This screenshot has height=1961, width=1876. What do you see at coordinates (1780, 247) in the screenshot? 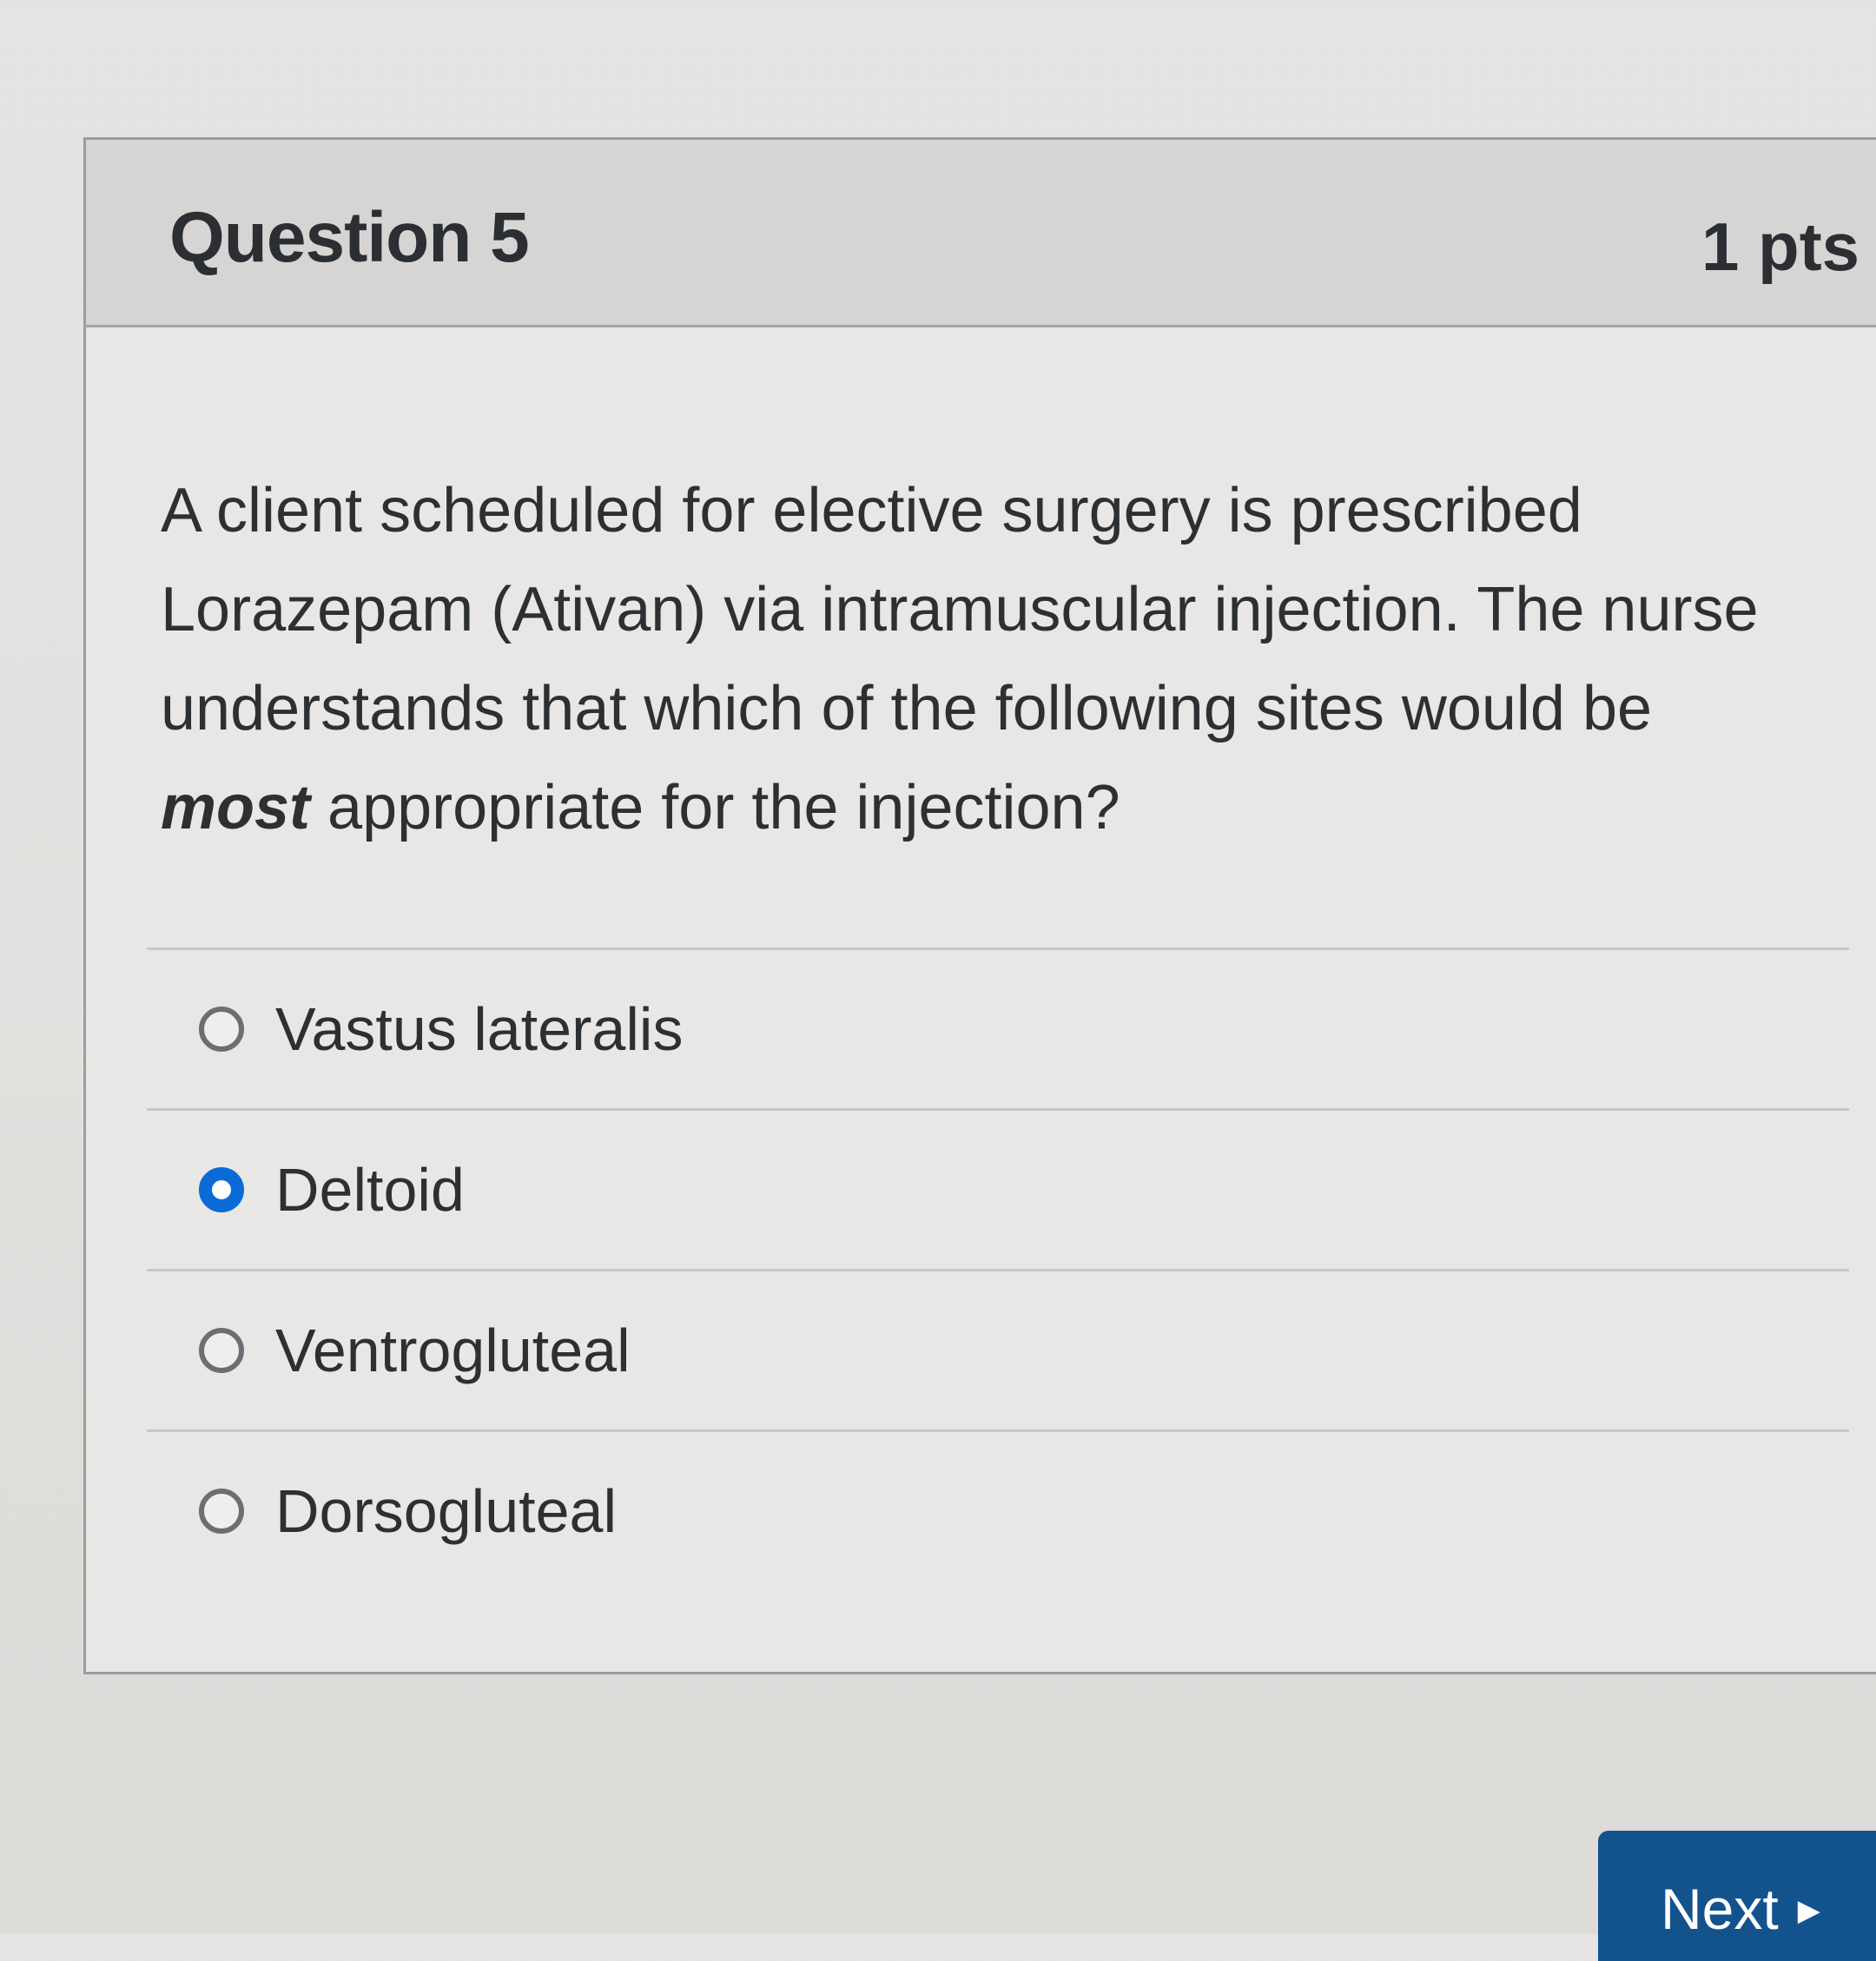
I see `question-points: 1 pts` at bounding box center [1780, 247].